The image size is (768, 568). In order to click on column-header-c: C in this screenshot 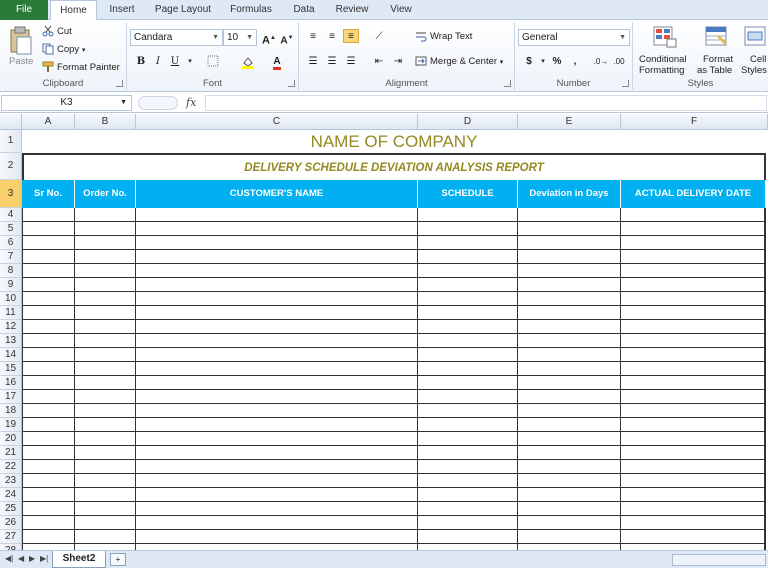, I will do `click(277, 122)`.